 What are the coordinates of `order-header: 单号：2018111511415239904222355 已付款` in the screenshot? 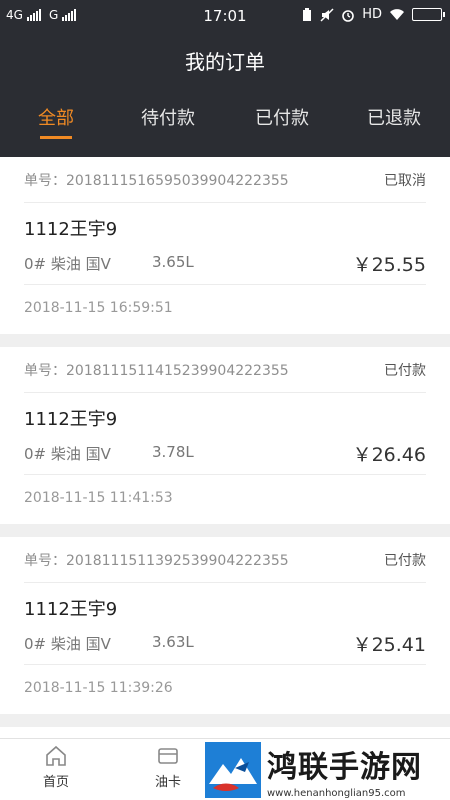 It's located at (225, 370).